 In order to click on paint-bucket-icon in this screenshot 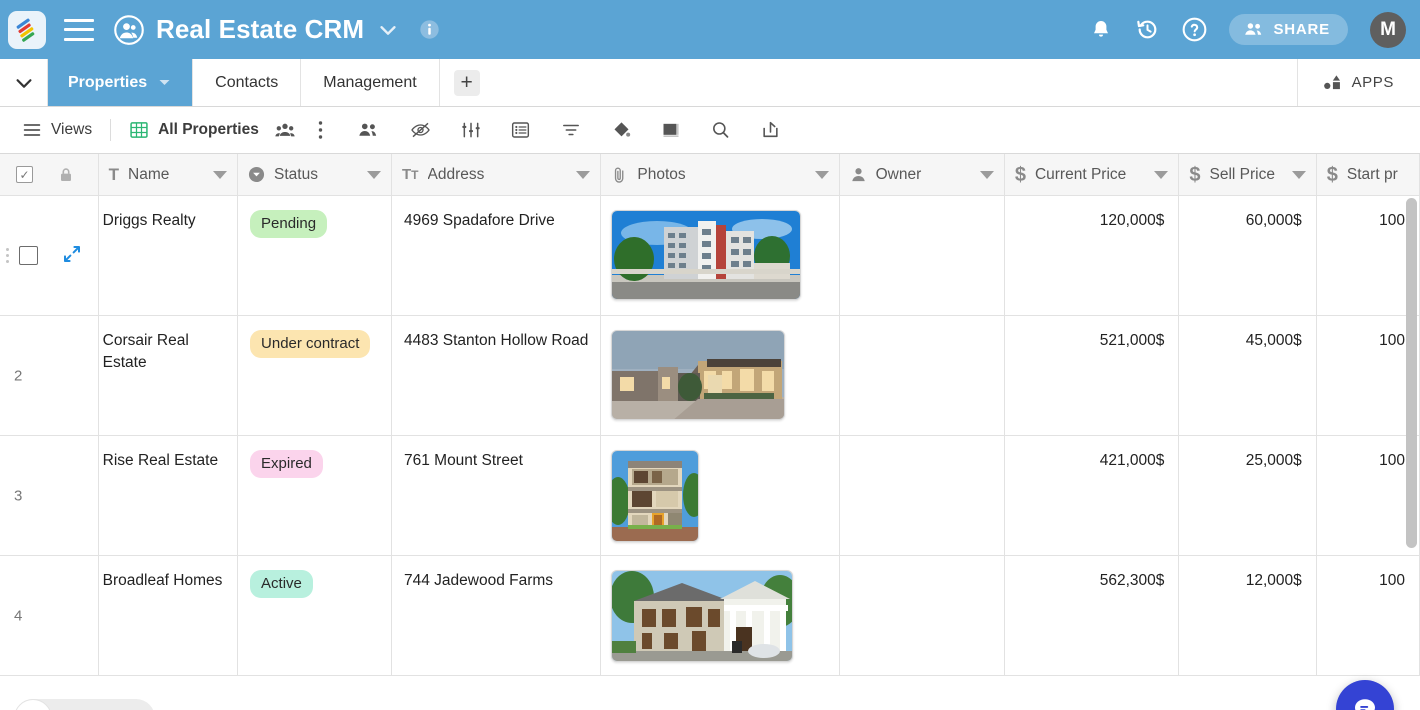, I will do `click(621, 130)`.